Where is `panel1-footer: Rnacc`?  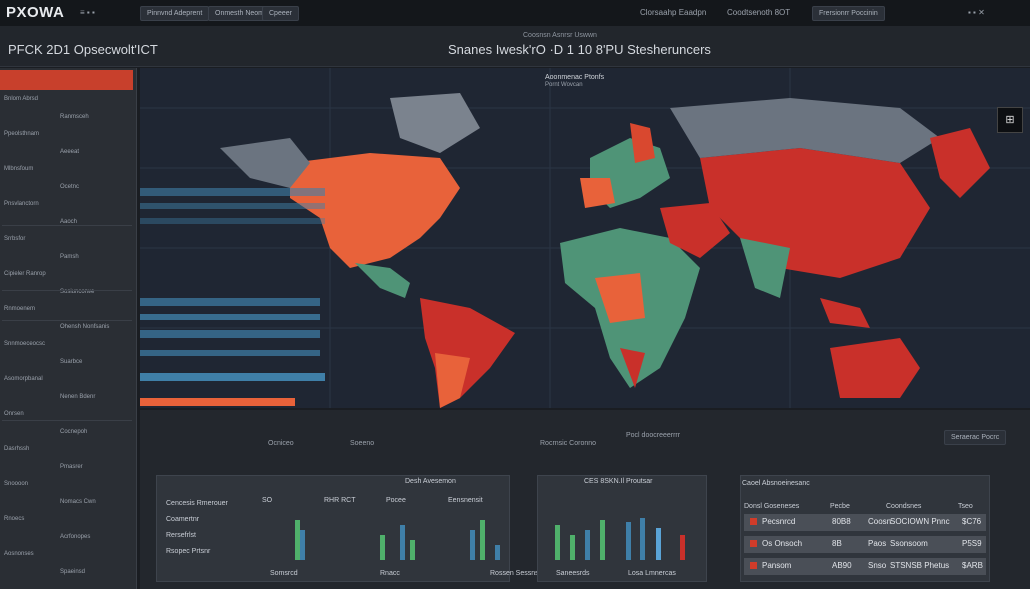 panel1-footer: Rnacc is located at coordinates (390, 573).